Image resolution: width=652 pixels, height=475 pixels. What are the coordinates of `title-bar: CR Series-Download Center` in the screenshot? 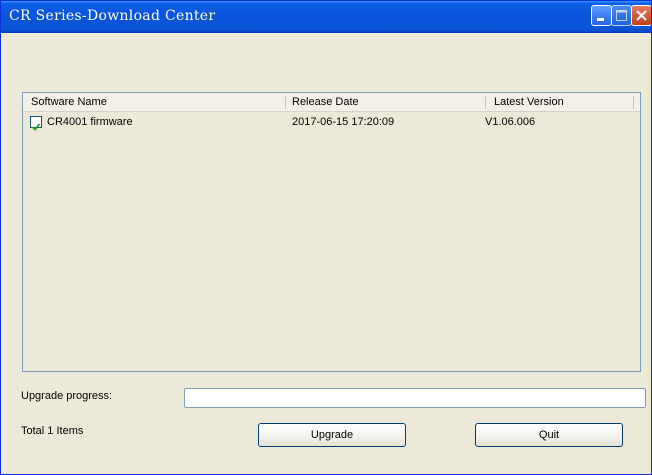 It's located at (326, 17).